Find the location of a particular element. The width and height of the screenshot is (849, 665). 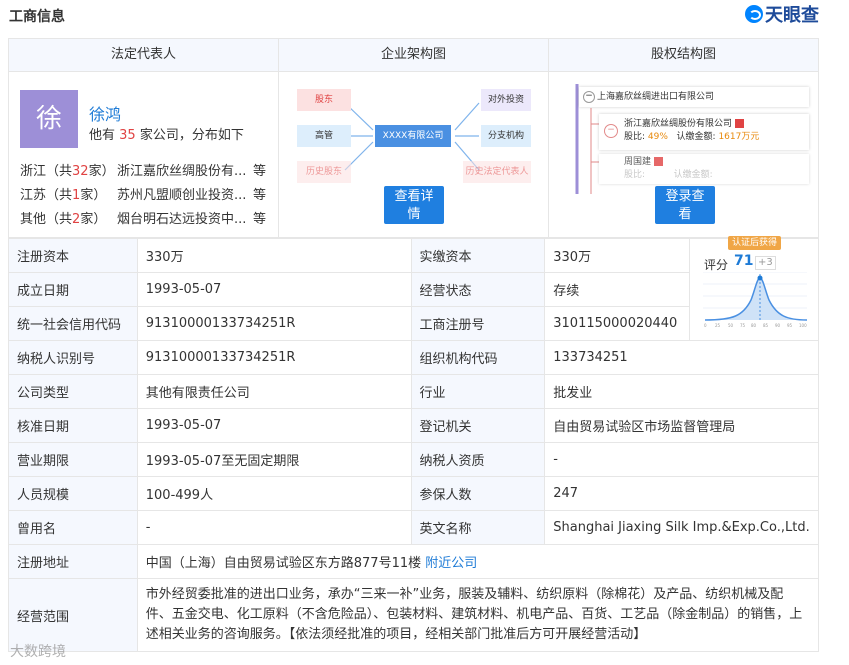

org-node-company: XXXX有限公司 is located at coordinates (413, 136).